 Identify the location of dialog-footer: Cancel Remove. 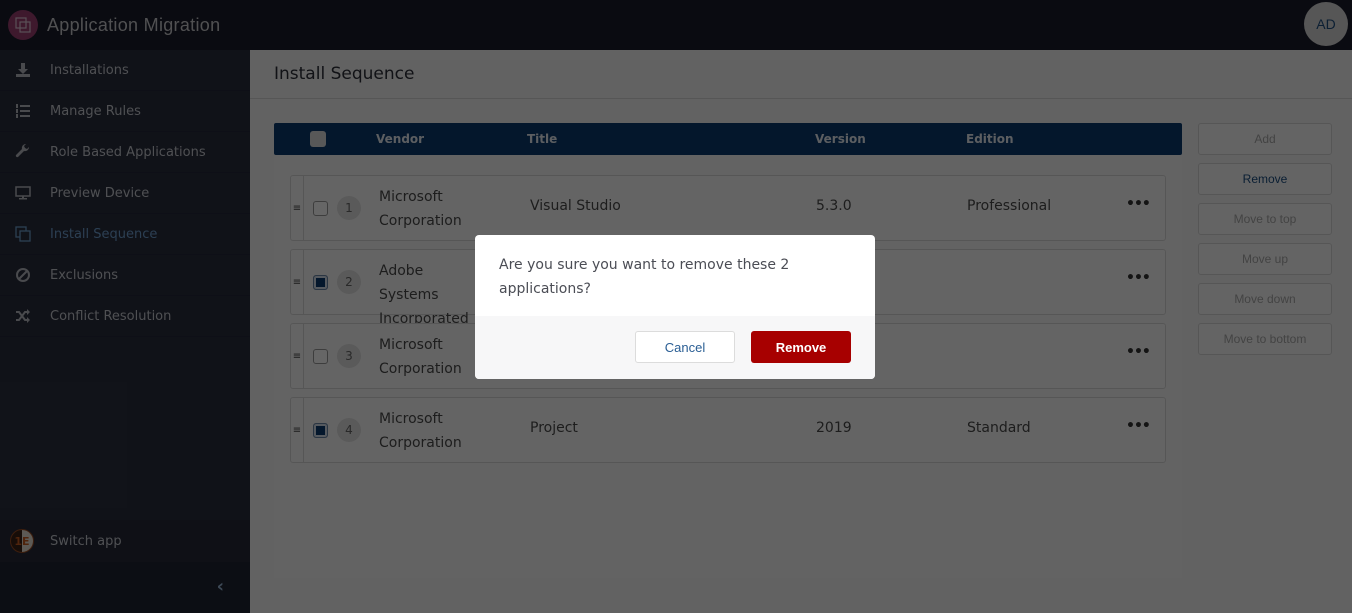
(675, 347).